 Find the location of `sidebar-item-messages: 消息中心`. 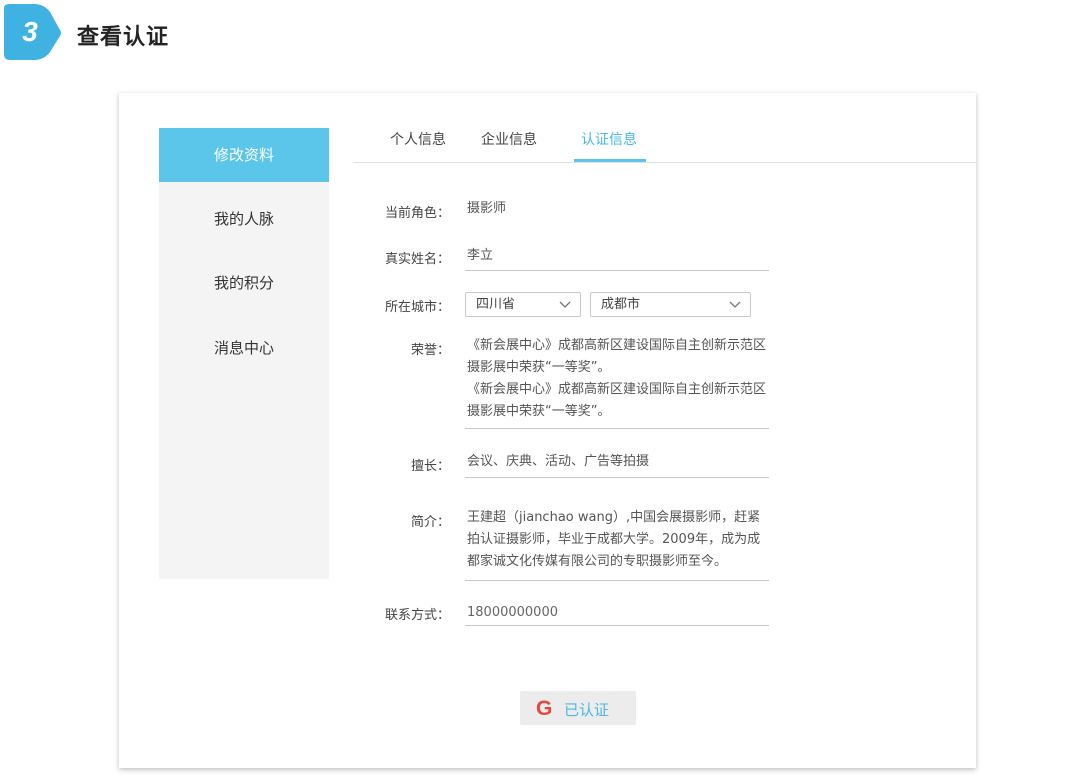

sidebar-item-messages: 消息中心 is located at coordinates (244, 348).